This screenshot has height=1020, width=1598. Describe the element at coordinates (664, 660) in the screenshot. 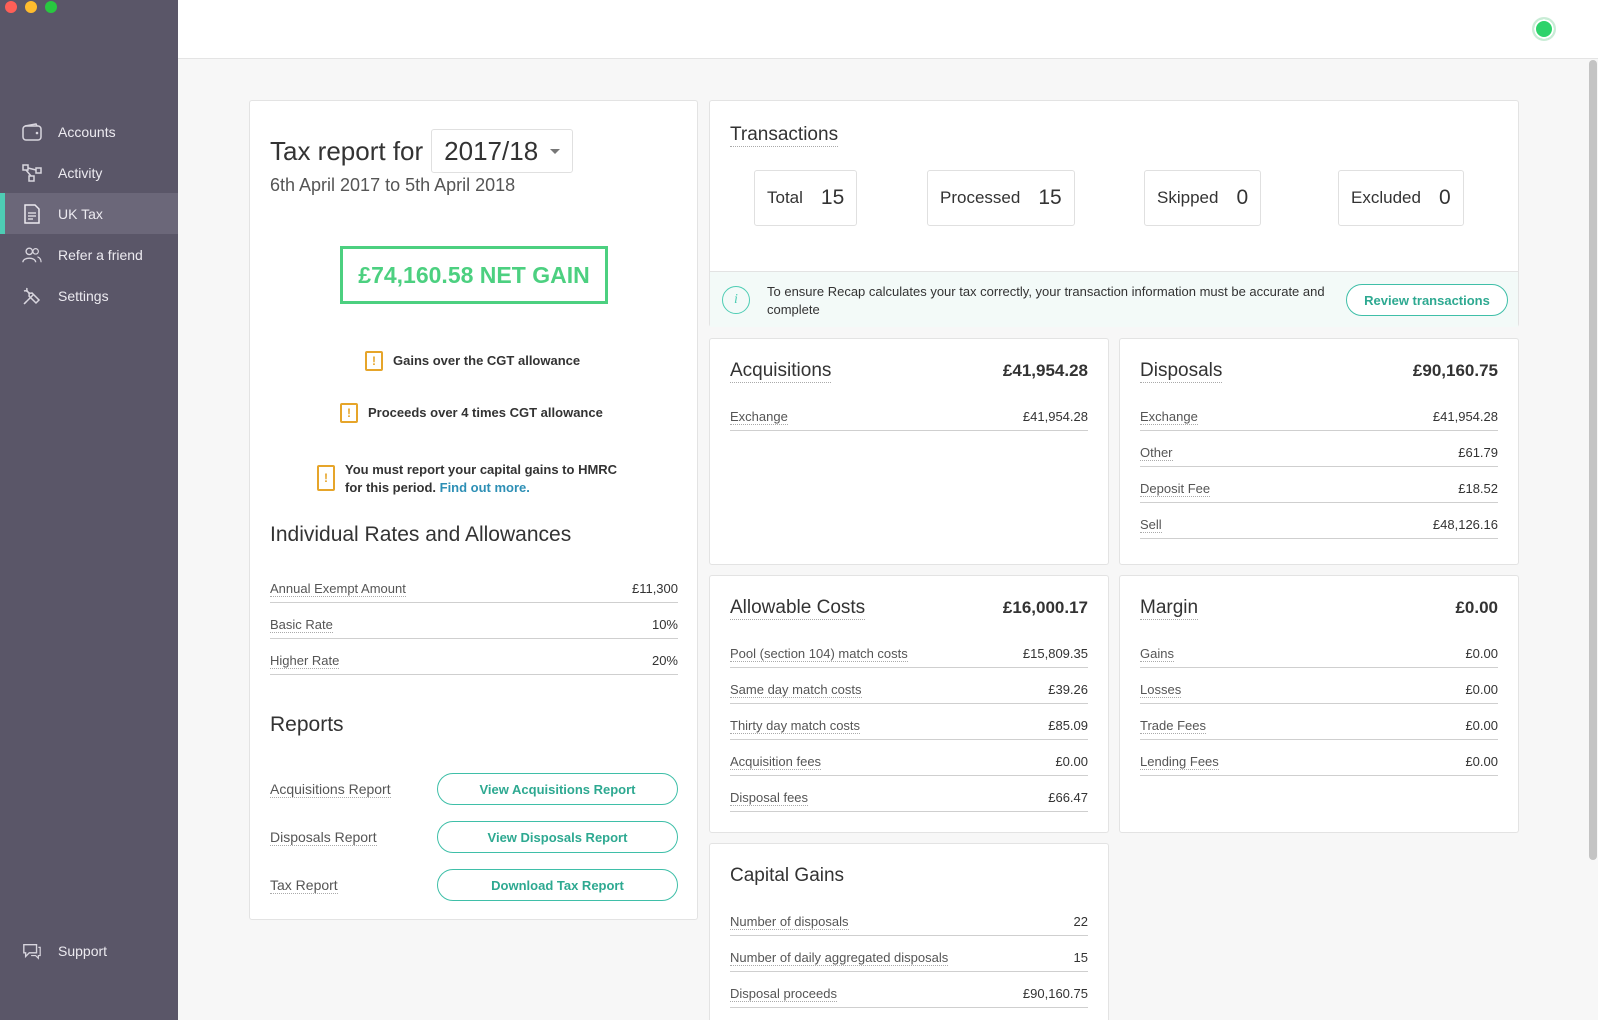

I see `rate-value: 20%` at that location.